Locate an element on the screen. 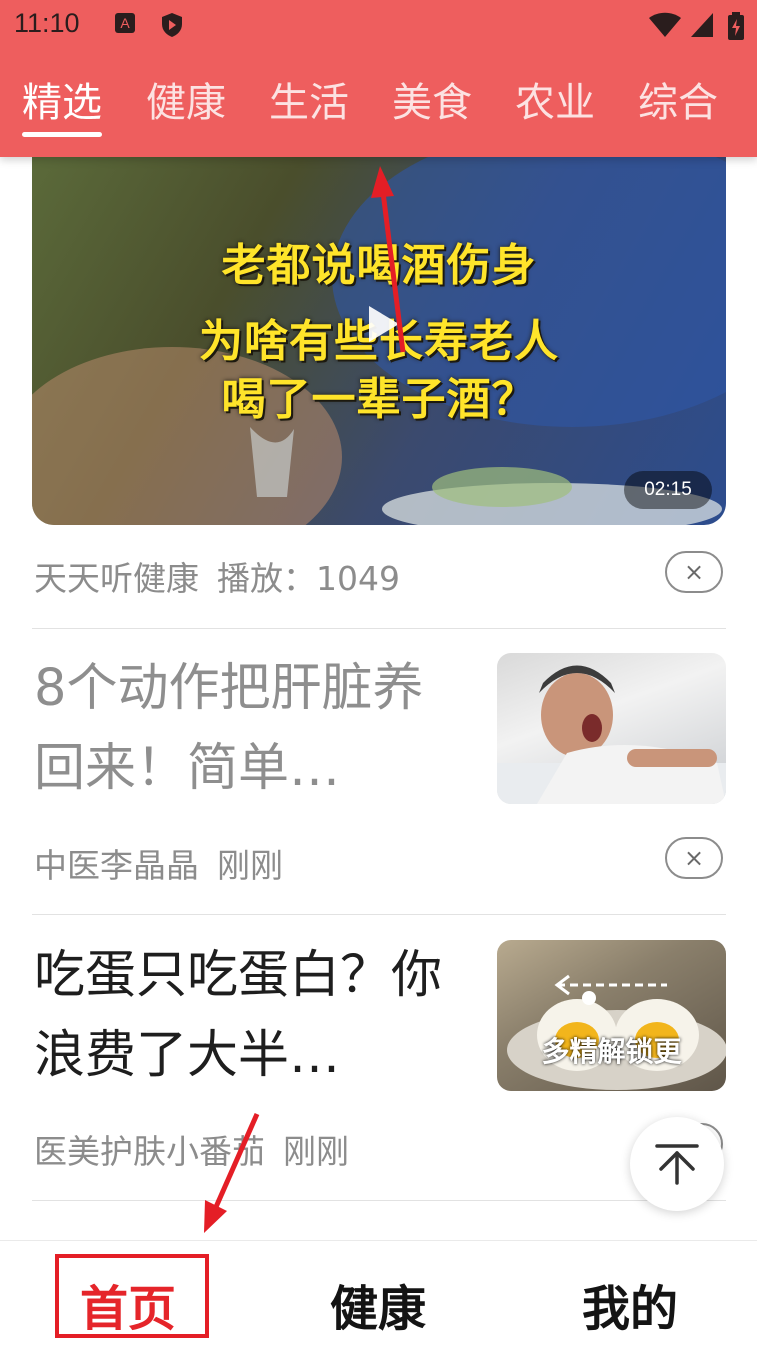 The width and height of the screenshot is (757, 1346). nav-mine: 我的 is located at coordinates (630, 1304).